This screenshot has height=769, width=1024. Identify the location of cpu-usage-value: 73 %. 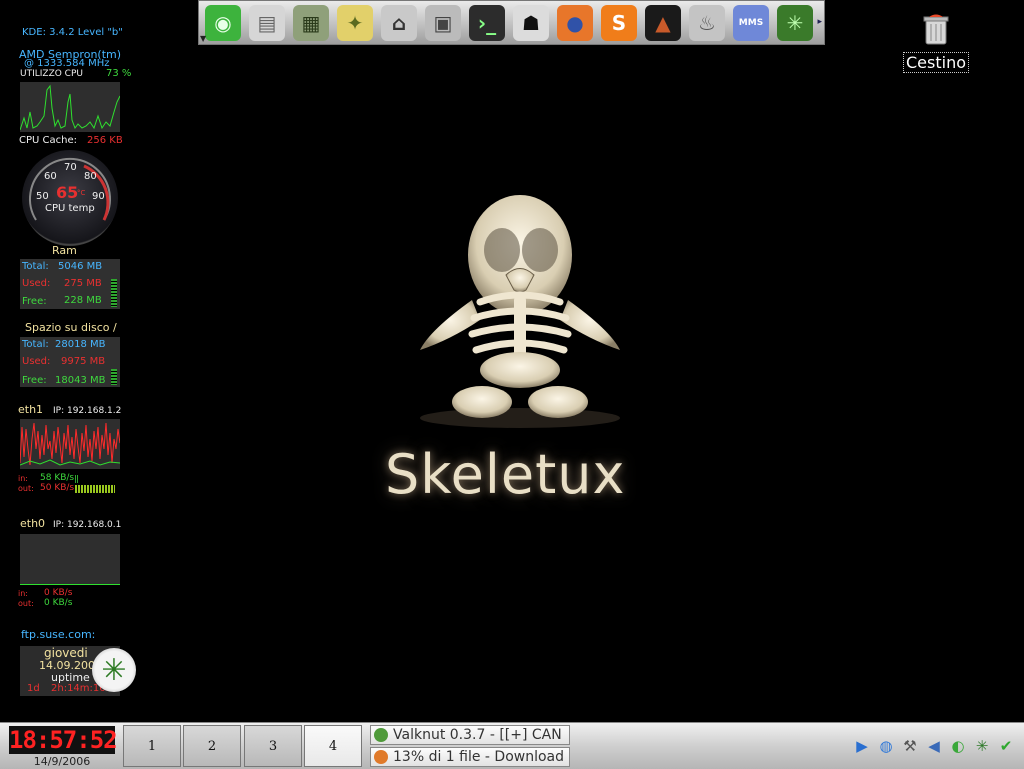
(119, 73).